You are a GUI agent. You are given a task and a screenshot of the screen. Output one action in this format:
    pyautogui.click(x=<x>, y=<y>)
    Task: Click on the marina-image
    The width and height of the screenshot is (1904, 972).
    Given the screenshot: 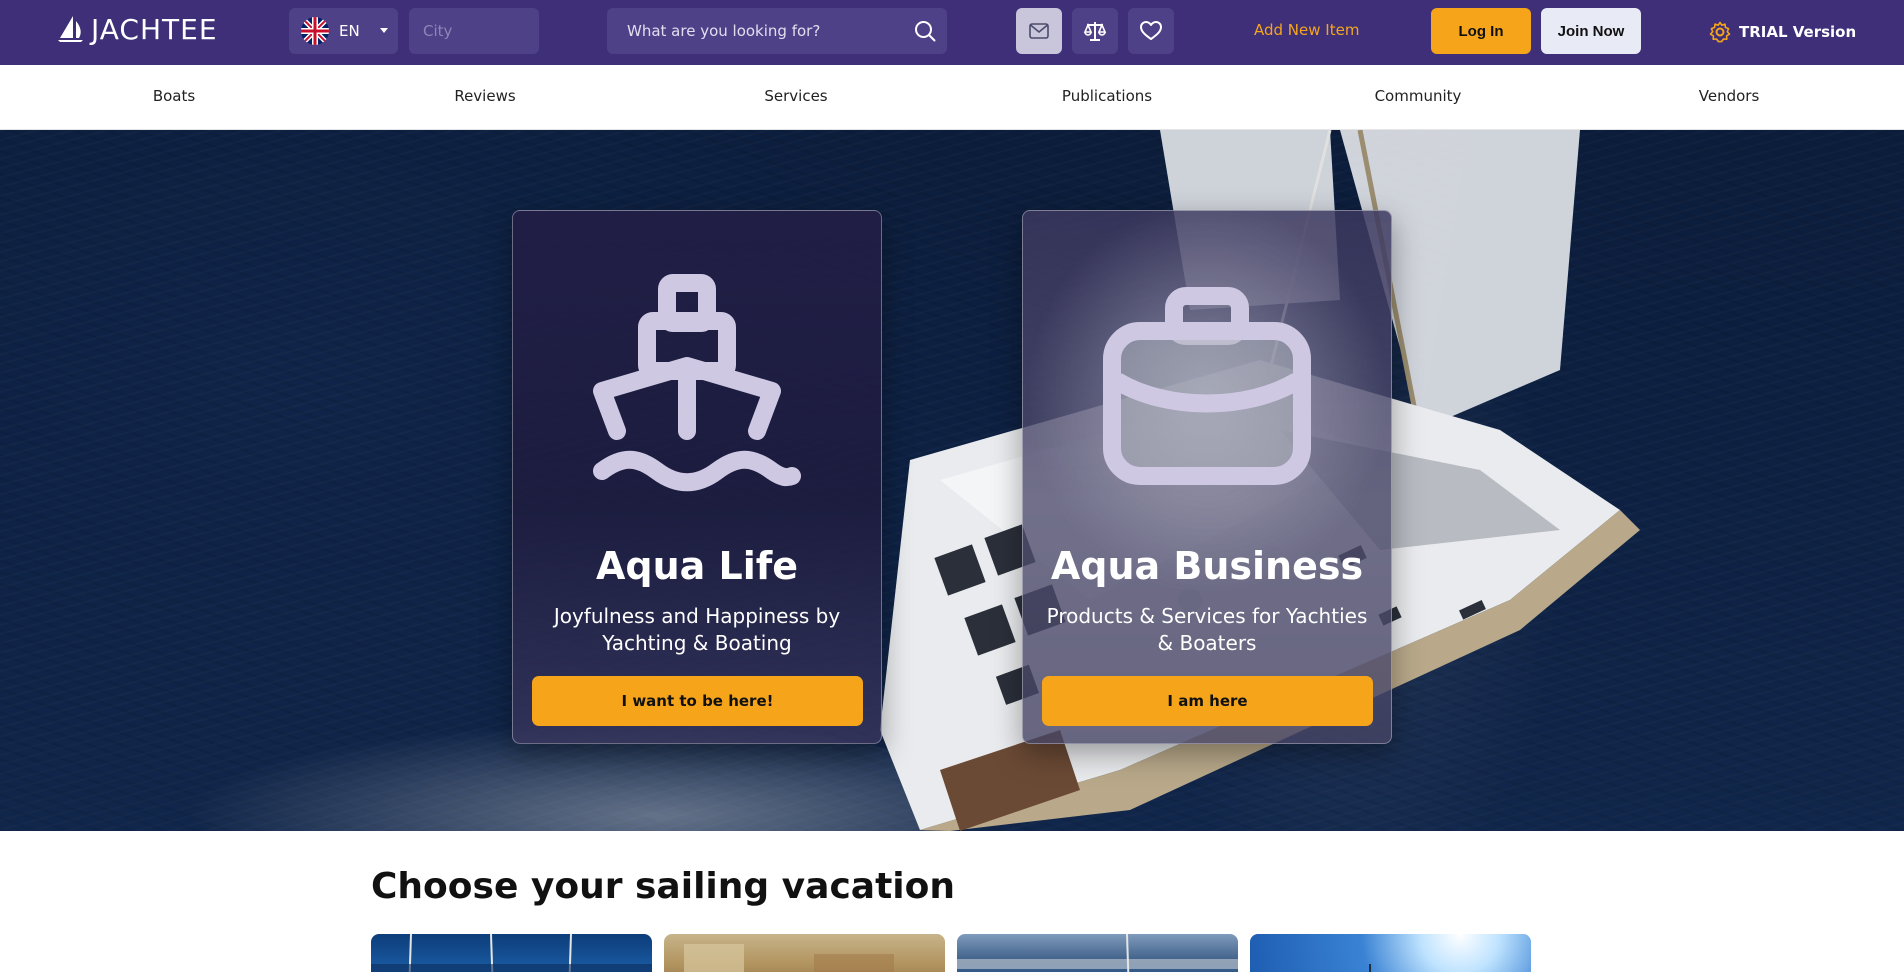 What is the action you would take?
    pyautogui.click(x=511, y=953)
    